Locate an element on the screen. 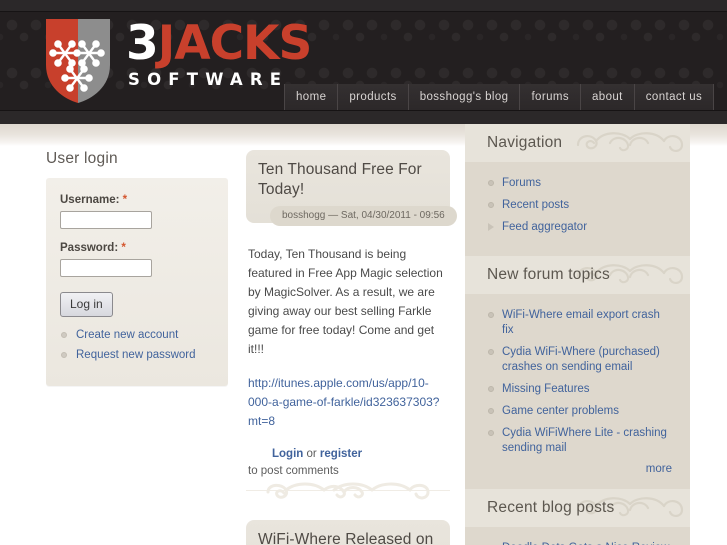 The width and height of the screenshot is (727, 545). list-item: Create new account is located at coordinates (137, 335).